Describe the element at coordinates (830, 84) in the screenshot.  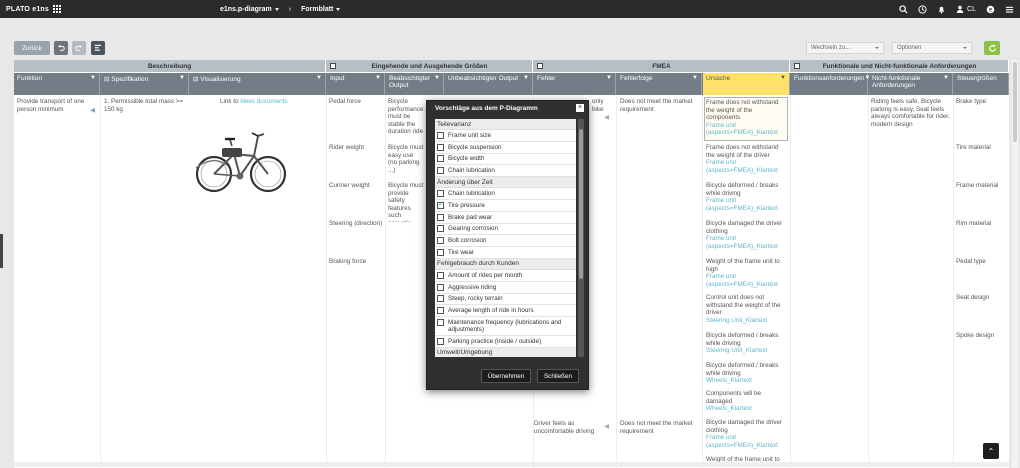
I see `column-funktionsanforderungen: Funktionsanforderungen ▼` at that location.